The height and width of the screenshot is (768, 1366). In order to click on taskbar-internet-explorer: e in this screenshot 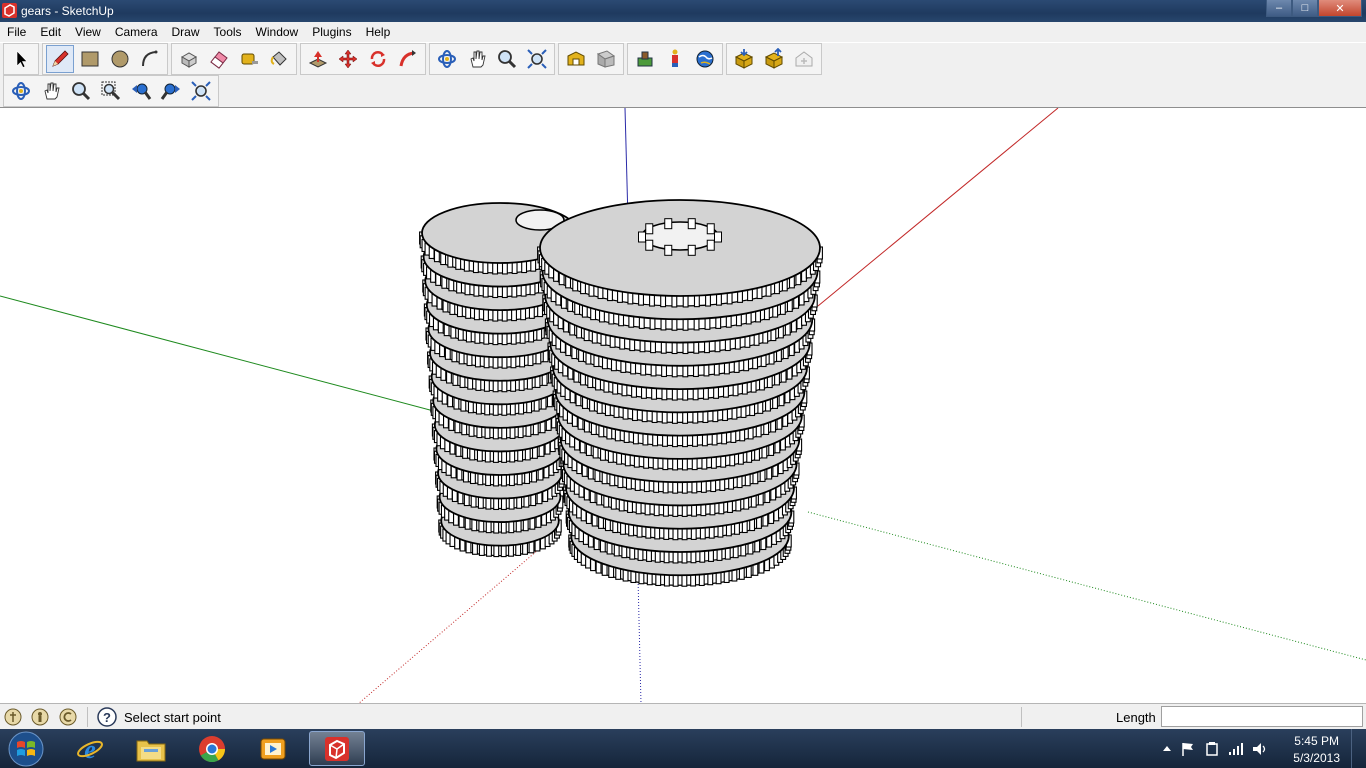, I will do `click(90, 748)`.